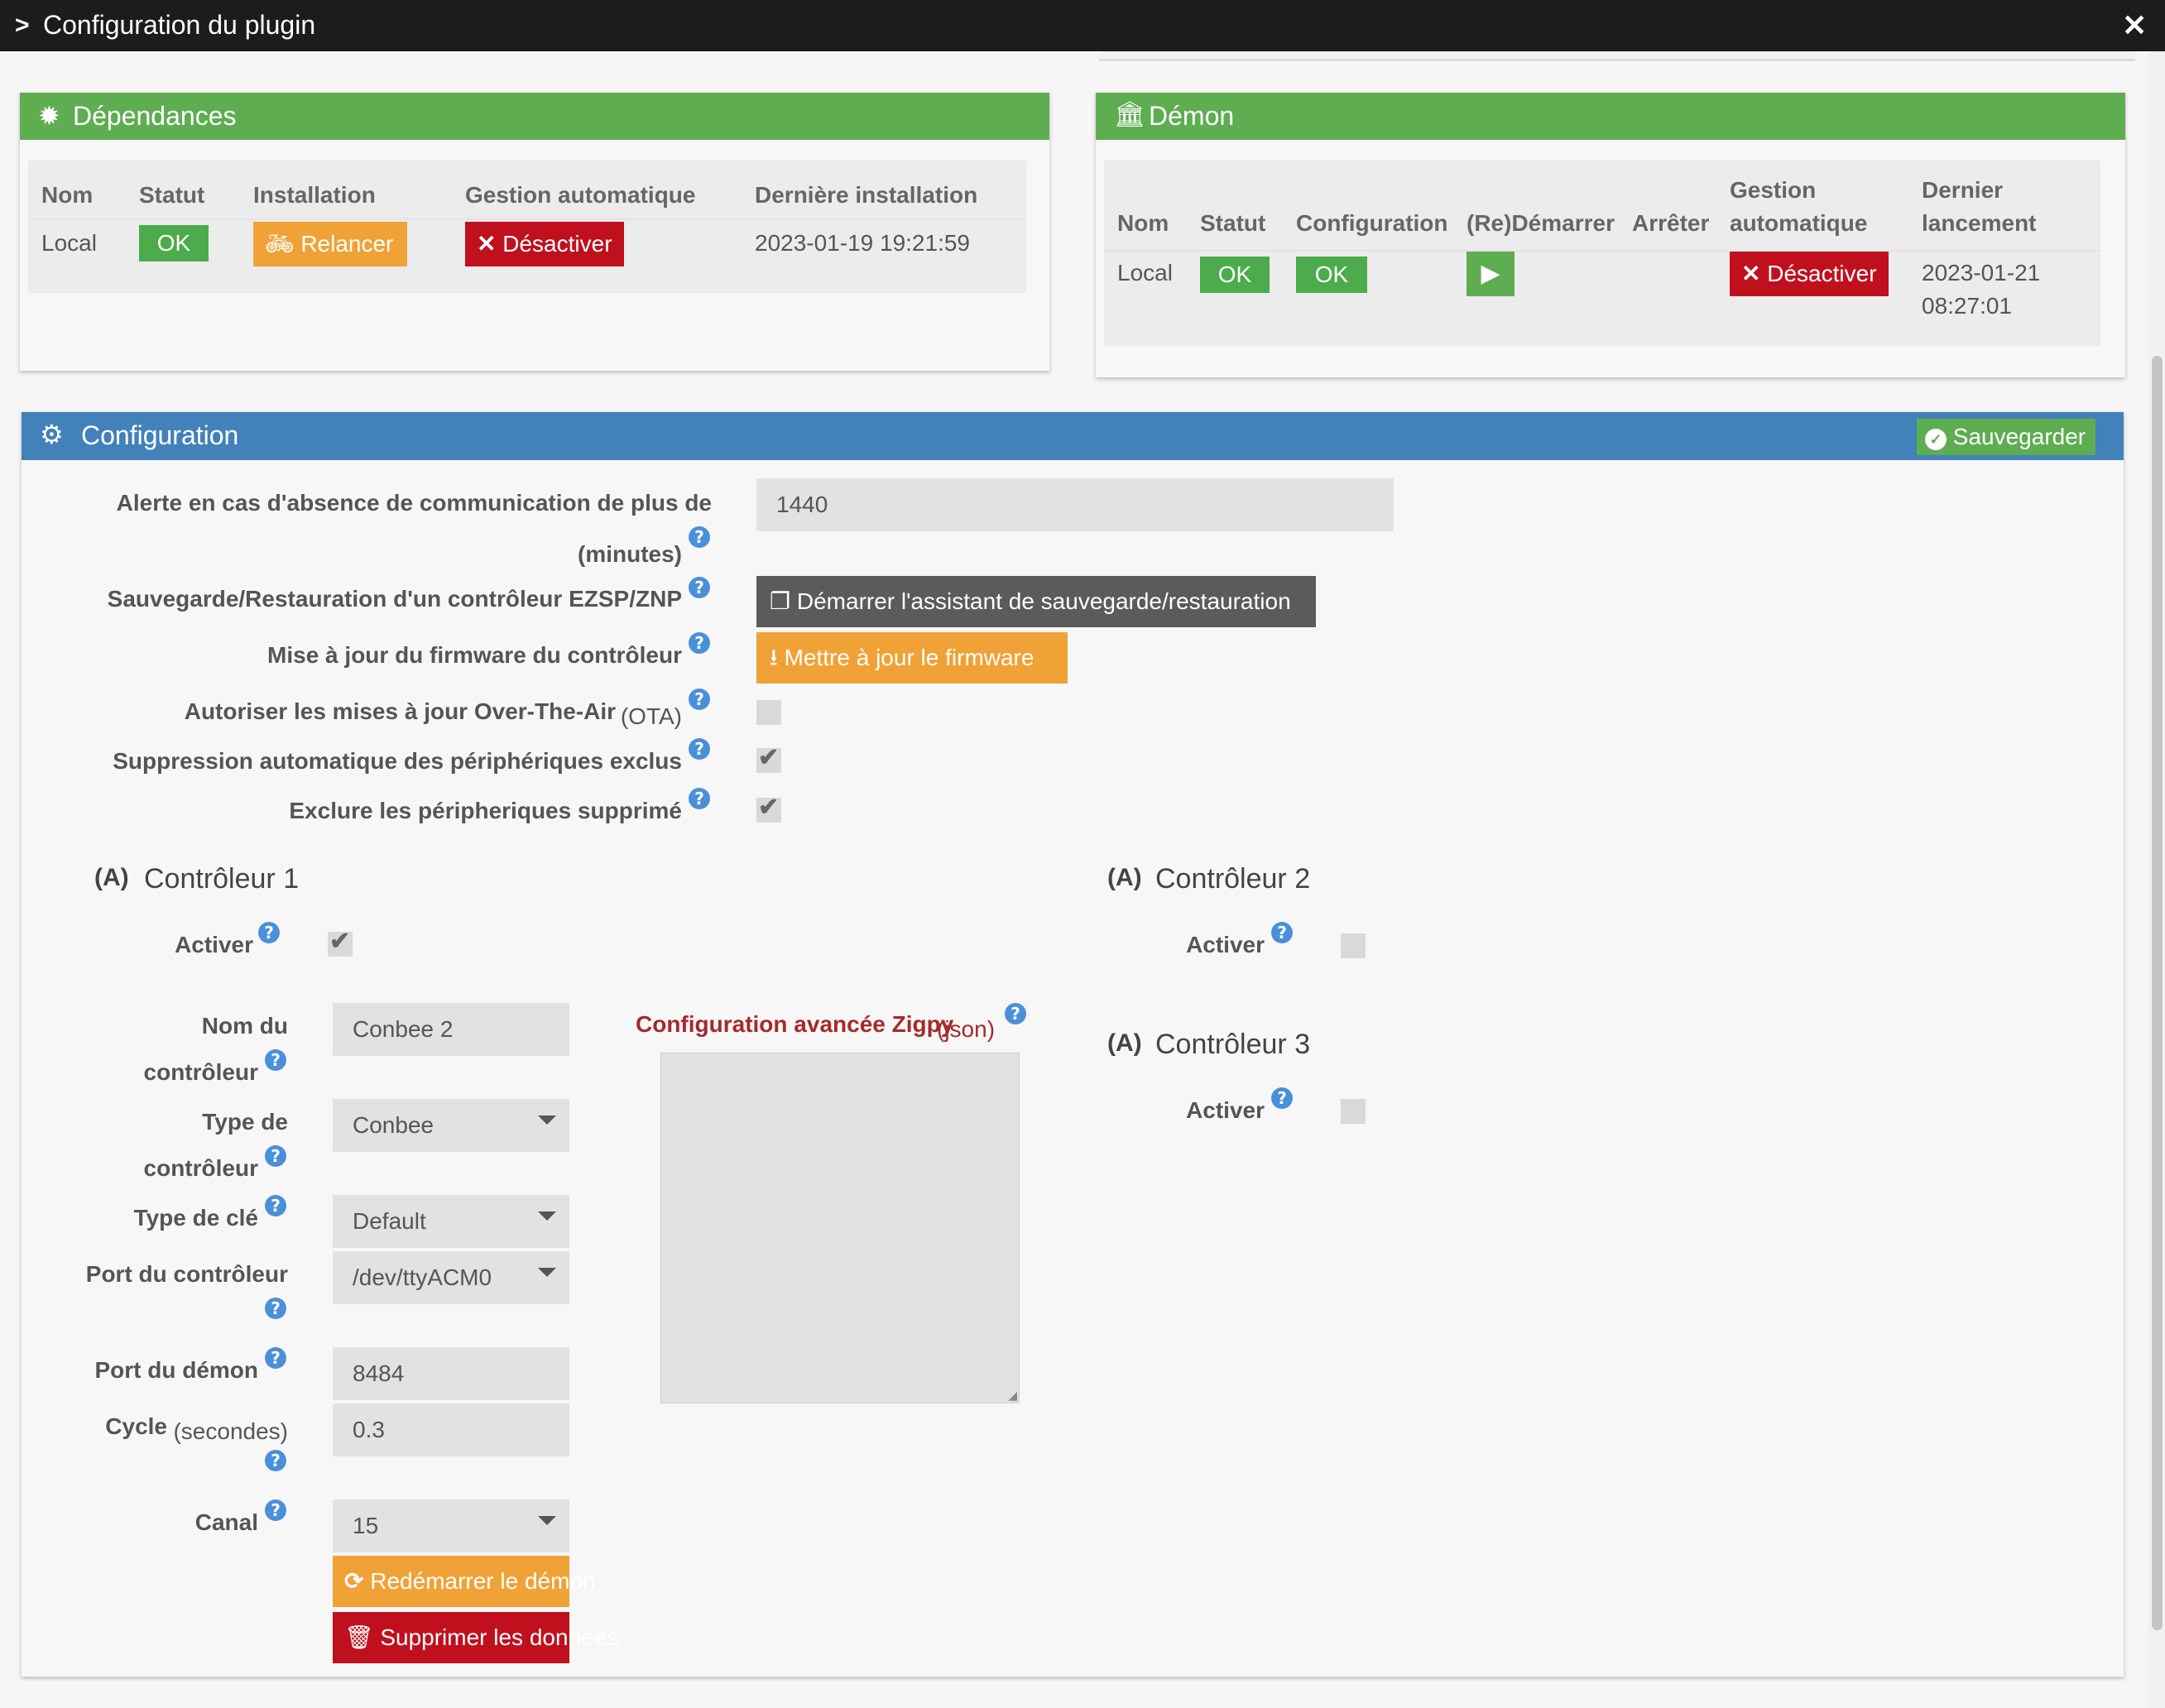  I want to click on demon-last-time: 08:27:01, so click(1967, 306).